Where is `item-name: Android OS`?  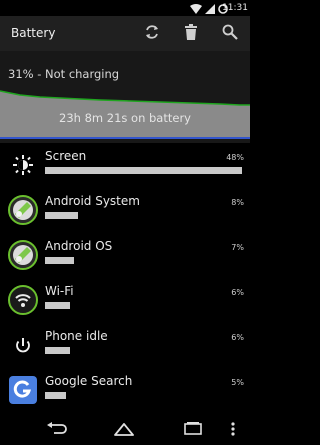 item-name: Android OS is located at coordinates (79, 246).